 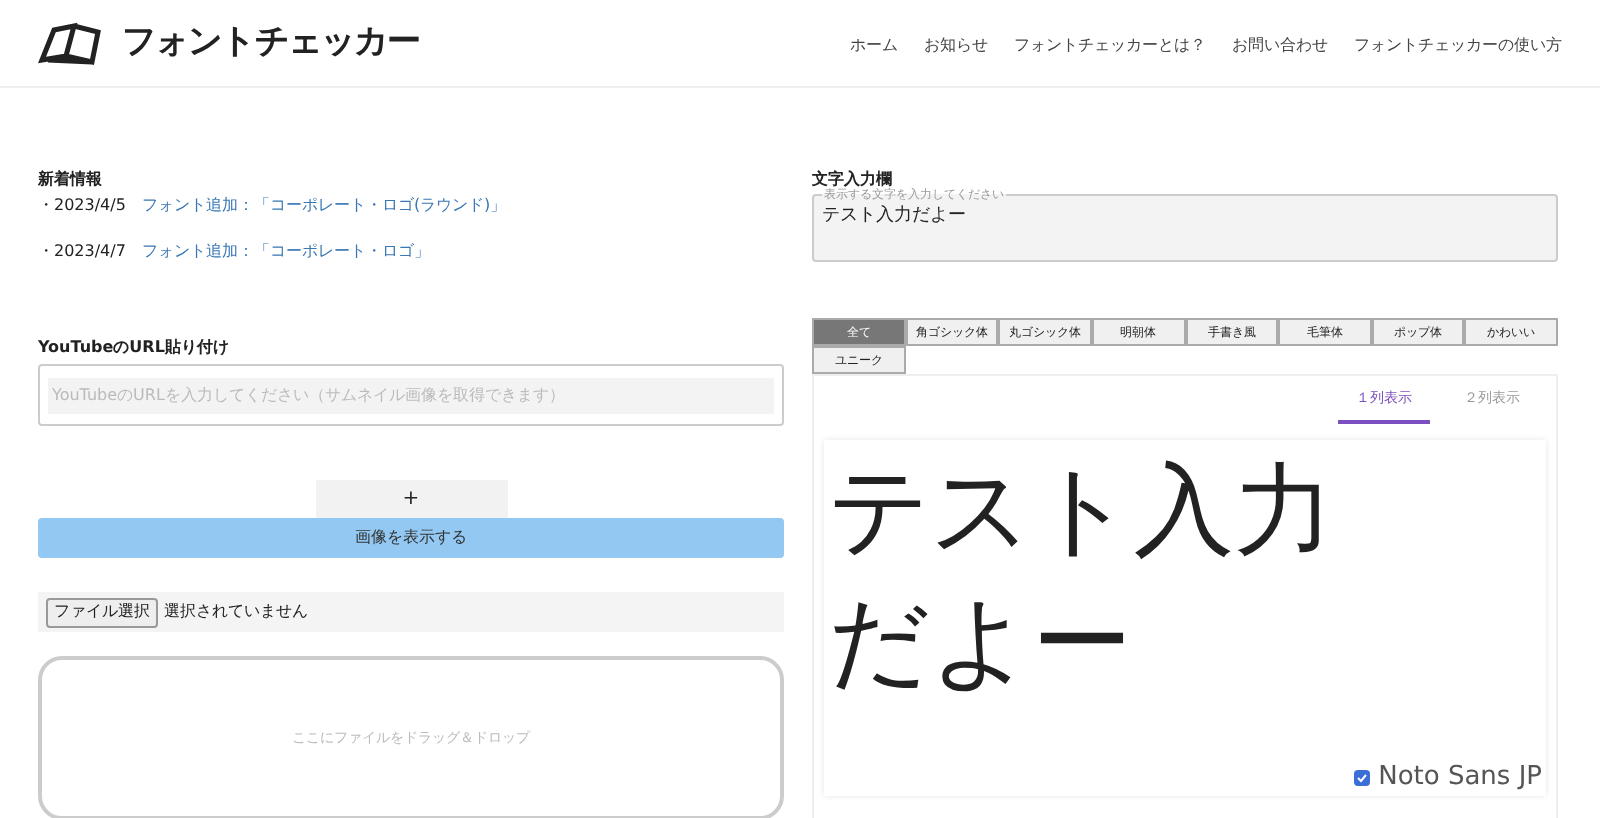 What do you see at coordinates (1082, 577) in the screenshot?
I see `preview-text: テスト入力だよー` at bounding box center [1082, 577].